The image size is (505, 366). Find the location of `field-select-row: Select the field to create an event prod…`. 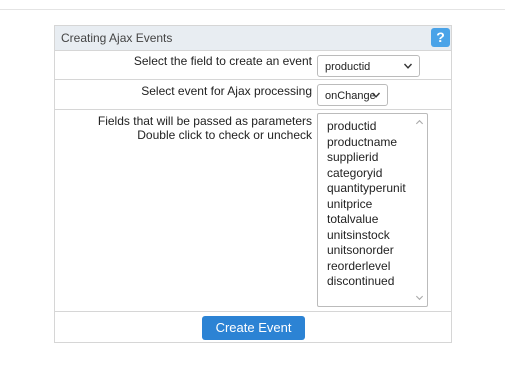

field-select-row: Select the field to create an event prod… is located at coordinates (253, 65).